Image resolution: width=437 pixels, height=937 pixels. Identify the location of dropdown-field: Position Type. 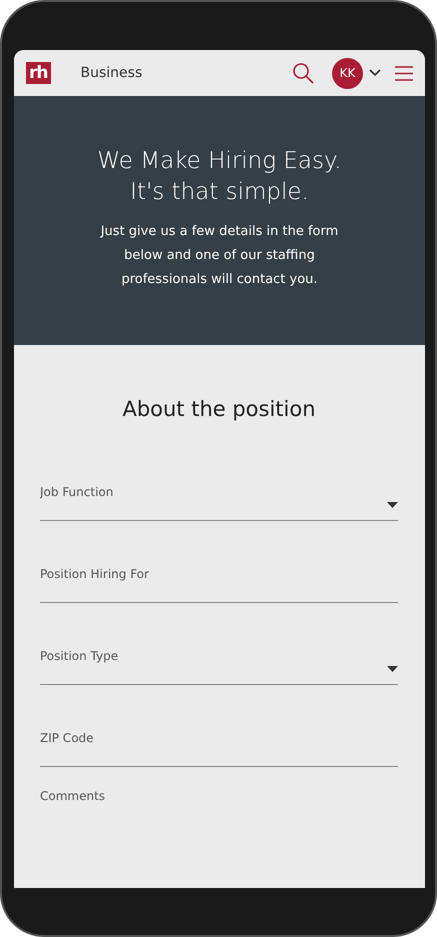
(219, 665).